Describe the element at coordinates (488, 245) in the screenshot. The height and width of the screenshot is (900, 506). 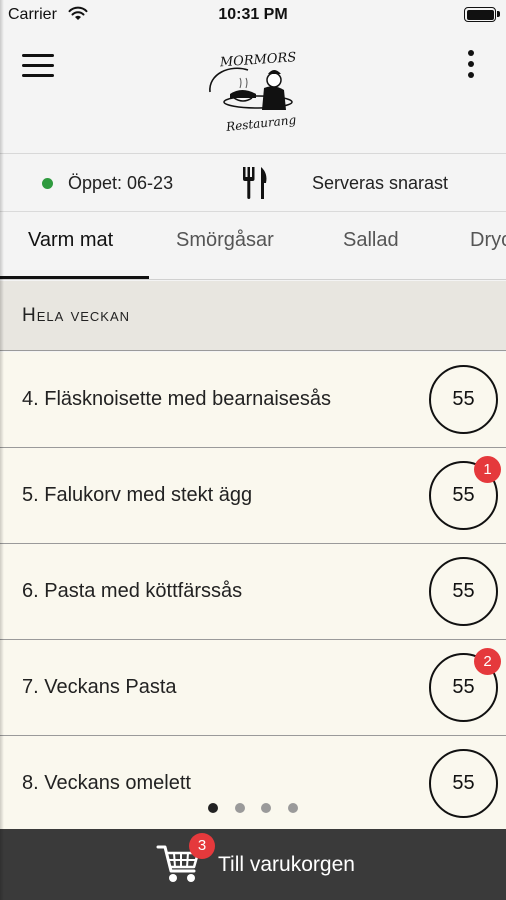
I see `tab-dryck: Dryck` at that location.